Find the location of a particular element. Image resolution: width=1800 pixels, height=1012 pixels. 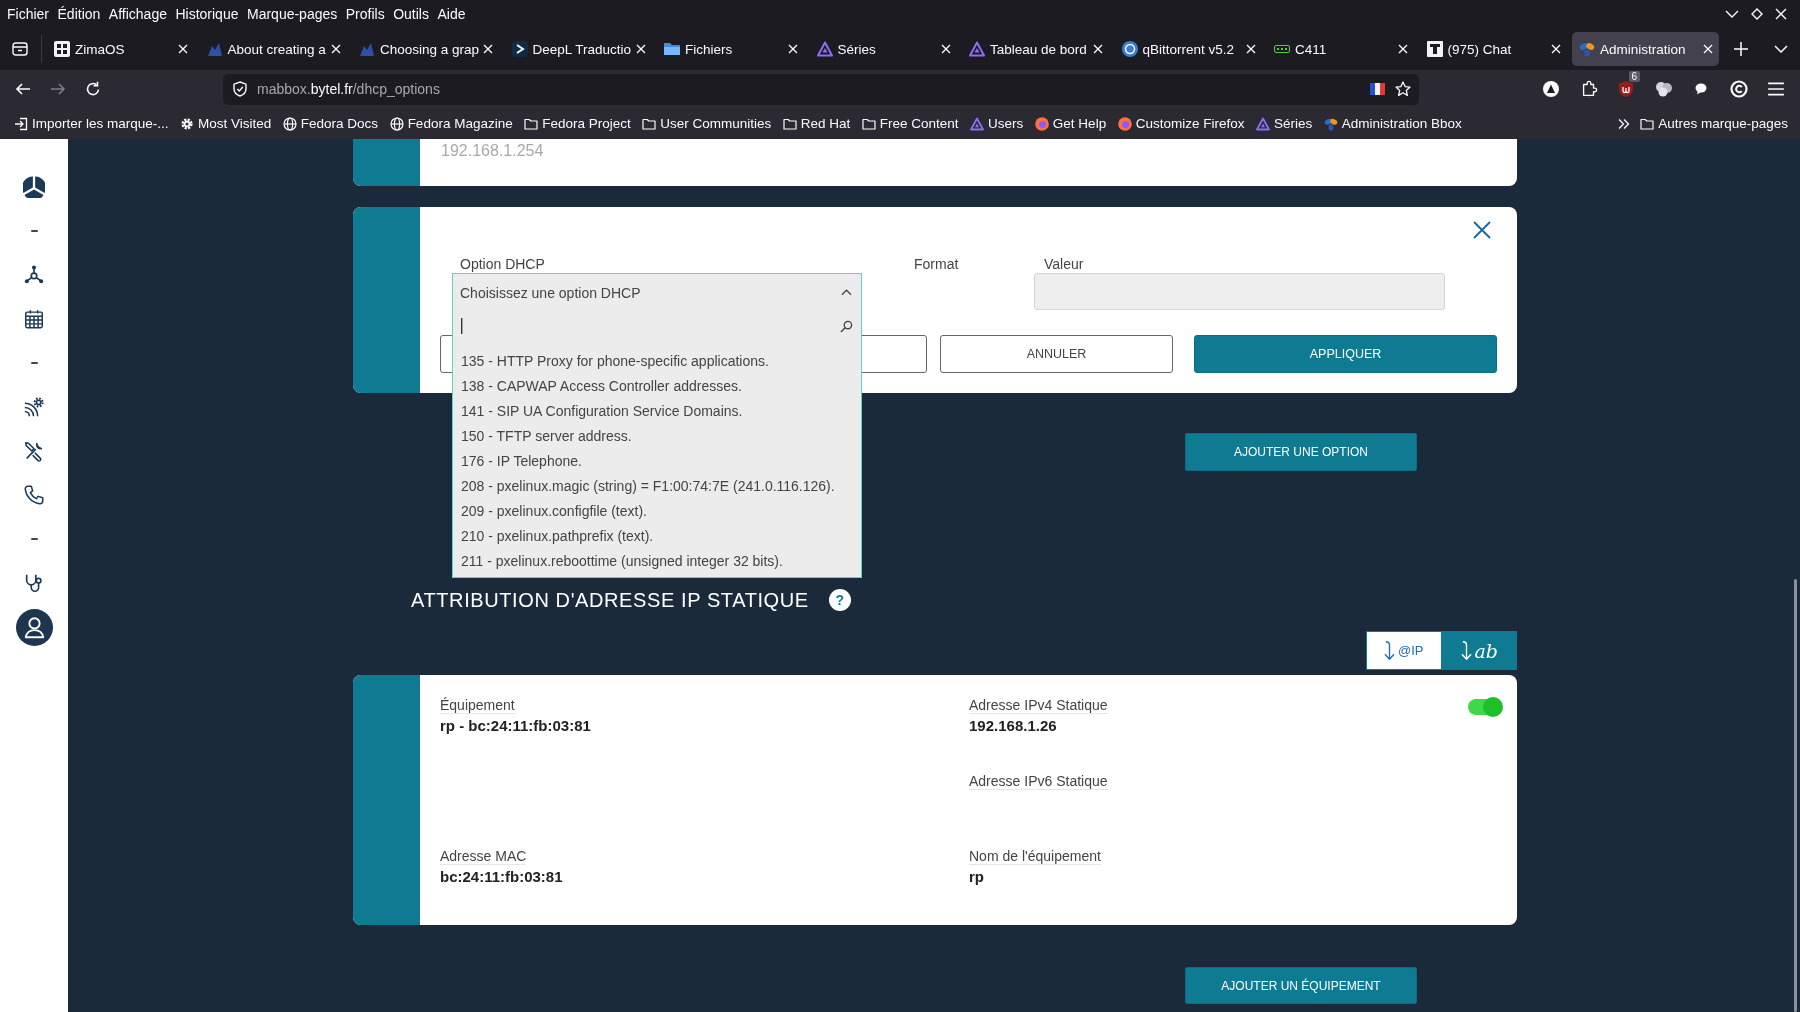

field-value: rp - bc:24:11:fb:03:81 is located at coordinates (515, 725).